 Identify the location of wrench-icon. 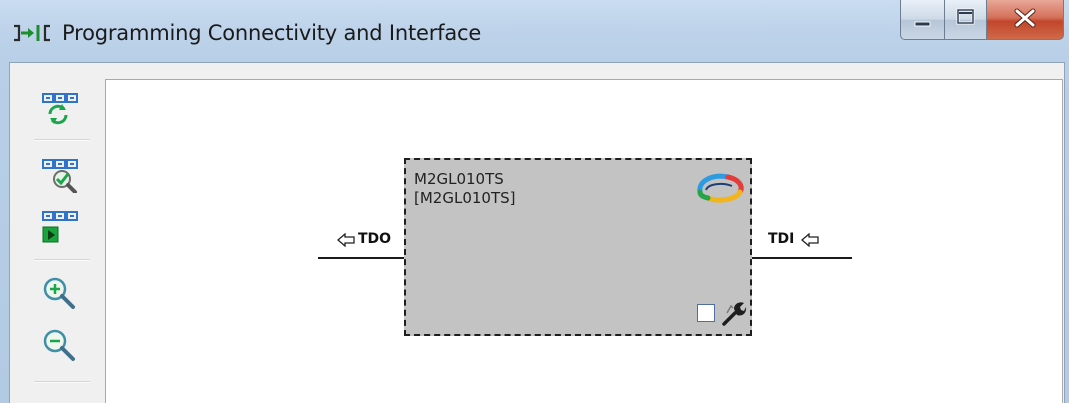
(734, 313).